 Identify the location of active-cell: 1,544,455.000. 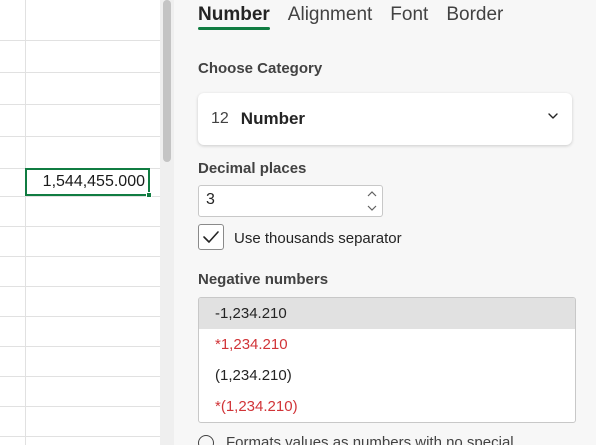
(88, 183).